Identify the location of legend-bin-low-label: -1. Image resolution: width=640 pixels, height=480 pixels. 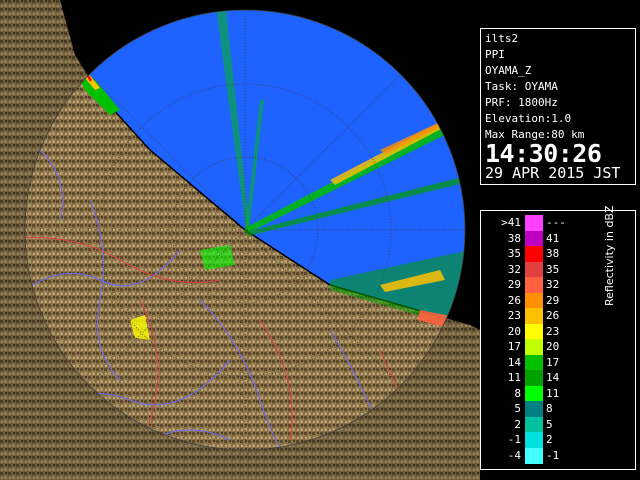
(514, 439).